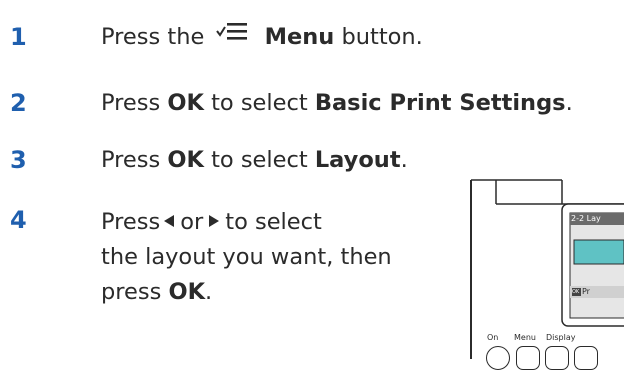 Image resolution: width=624 pixels, height=370 pixels. Describe the element at coordinates (246, 292) in the screenshot. I see `step-text-line: press OK.` at that location.